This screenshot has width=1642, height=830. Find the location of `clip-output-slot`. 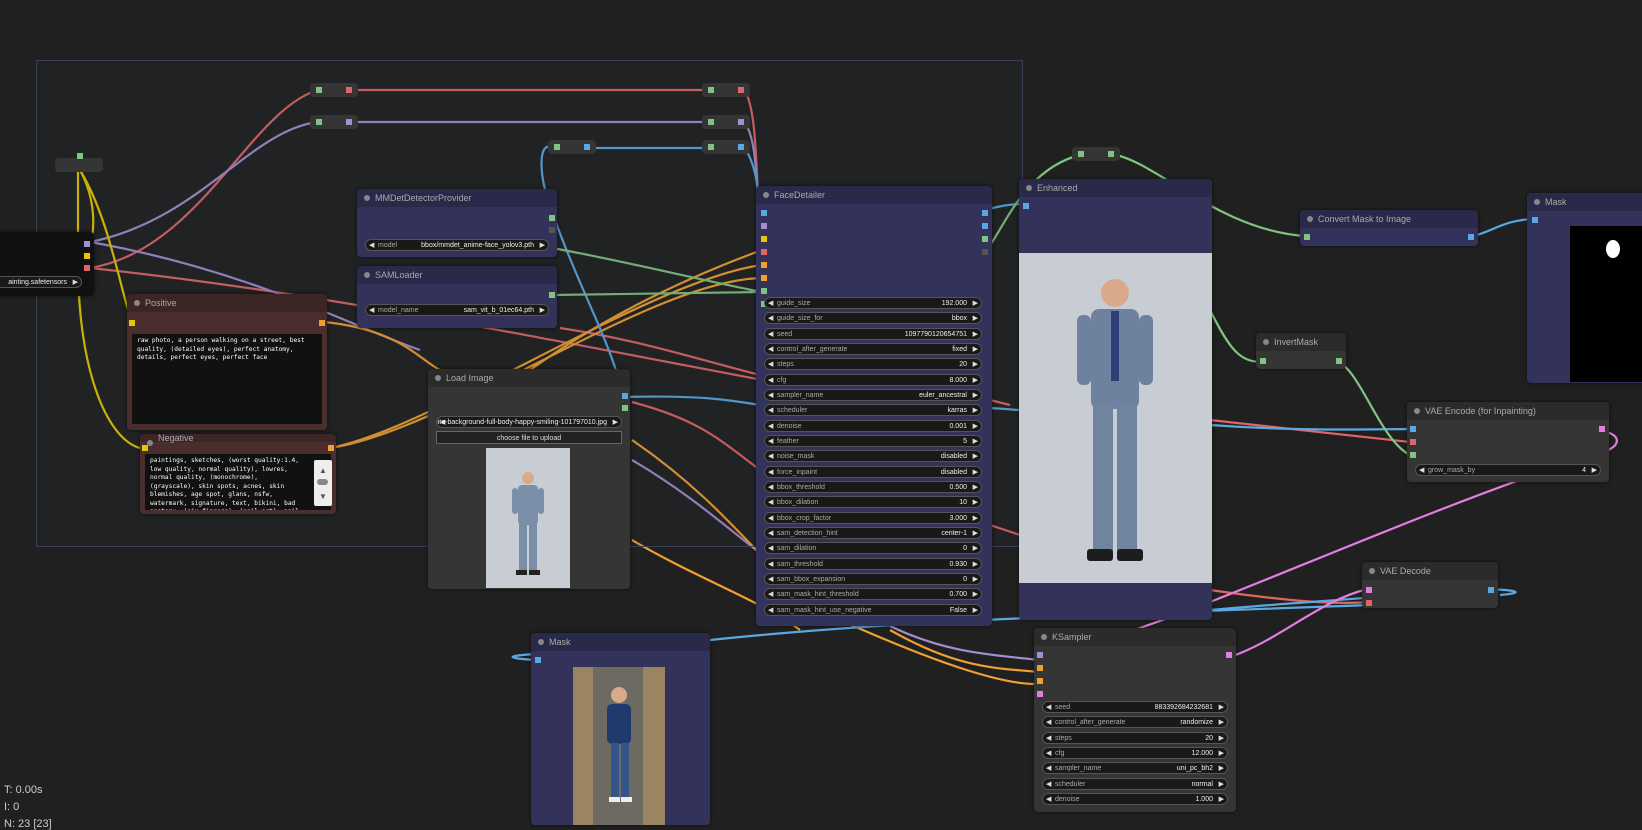

clip-output-slot is located at coordinates (87, 256).